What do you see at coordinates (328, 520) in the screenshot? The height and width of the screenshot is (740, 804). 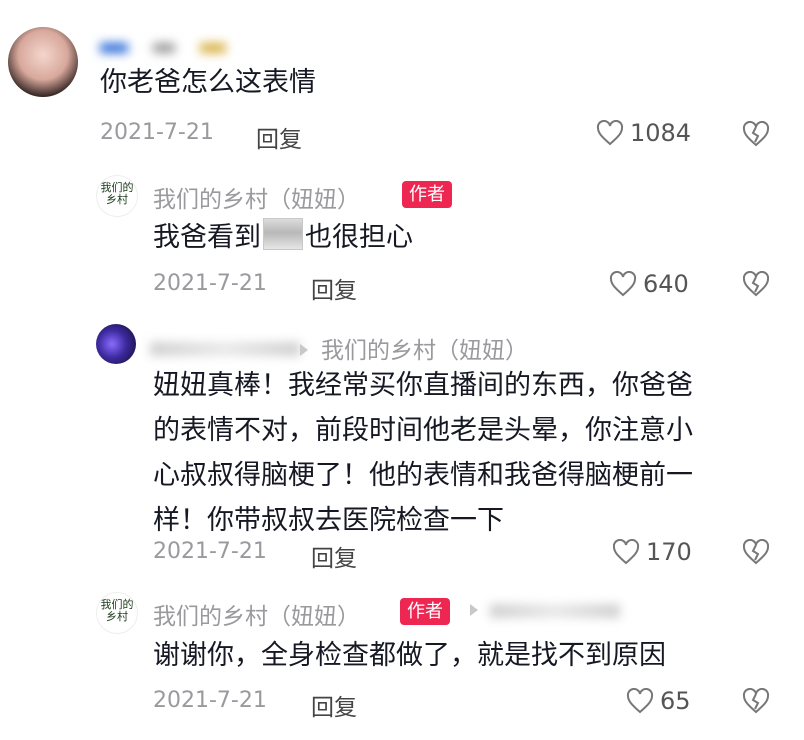 I see `fan-reply-line-4: 样！你带叔叔去医院检查一下` at bounding box center [328, 520].